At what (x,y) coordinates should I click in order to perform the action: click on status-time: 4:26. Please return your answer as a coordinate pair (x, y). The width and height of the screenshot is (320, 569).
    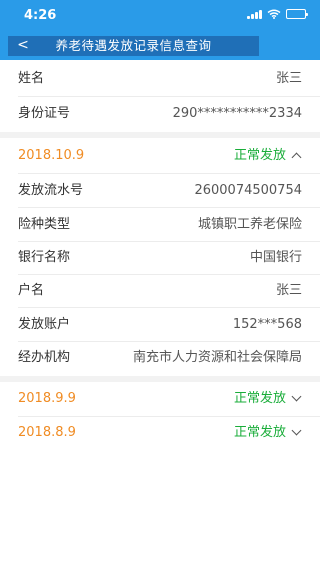
    Looking at the image, I should click on (40, 15).